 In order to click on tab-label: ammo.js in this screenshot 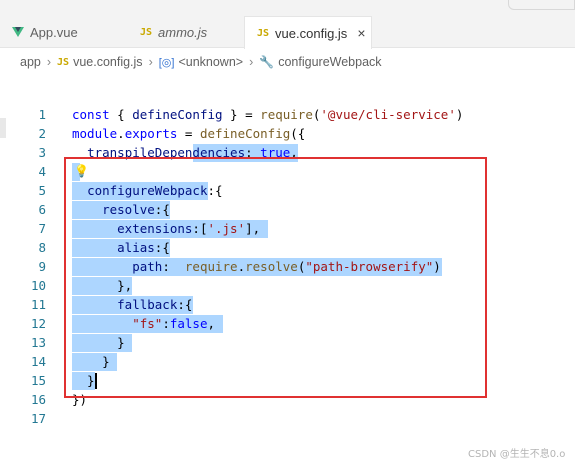, I will do `click(183, 32)`.